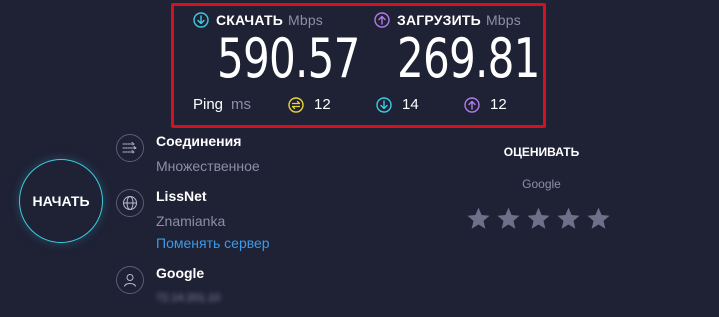  What do you see at coordinates (439, 20) in the screenshot?
I see `upload-label: ЗАГРУЗИТЬ` at bounding box center [439, 20].